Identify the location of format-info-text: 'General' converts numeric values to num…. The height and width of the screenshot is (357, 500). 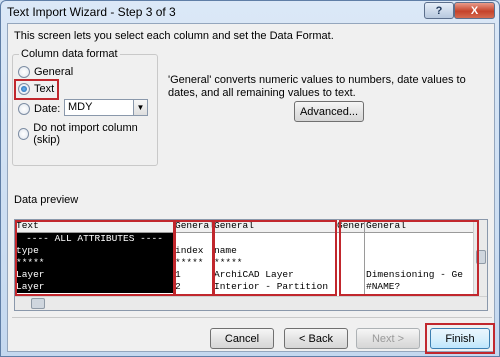
(317, 86).